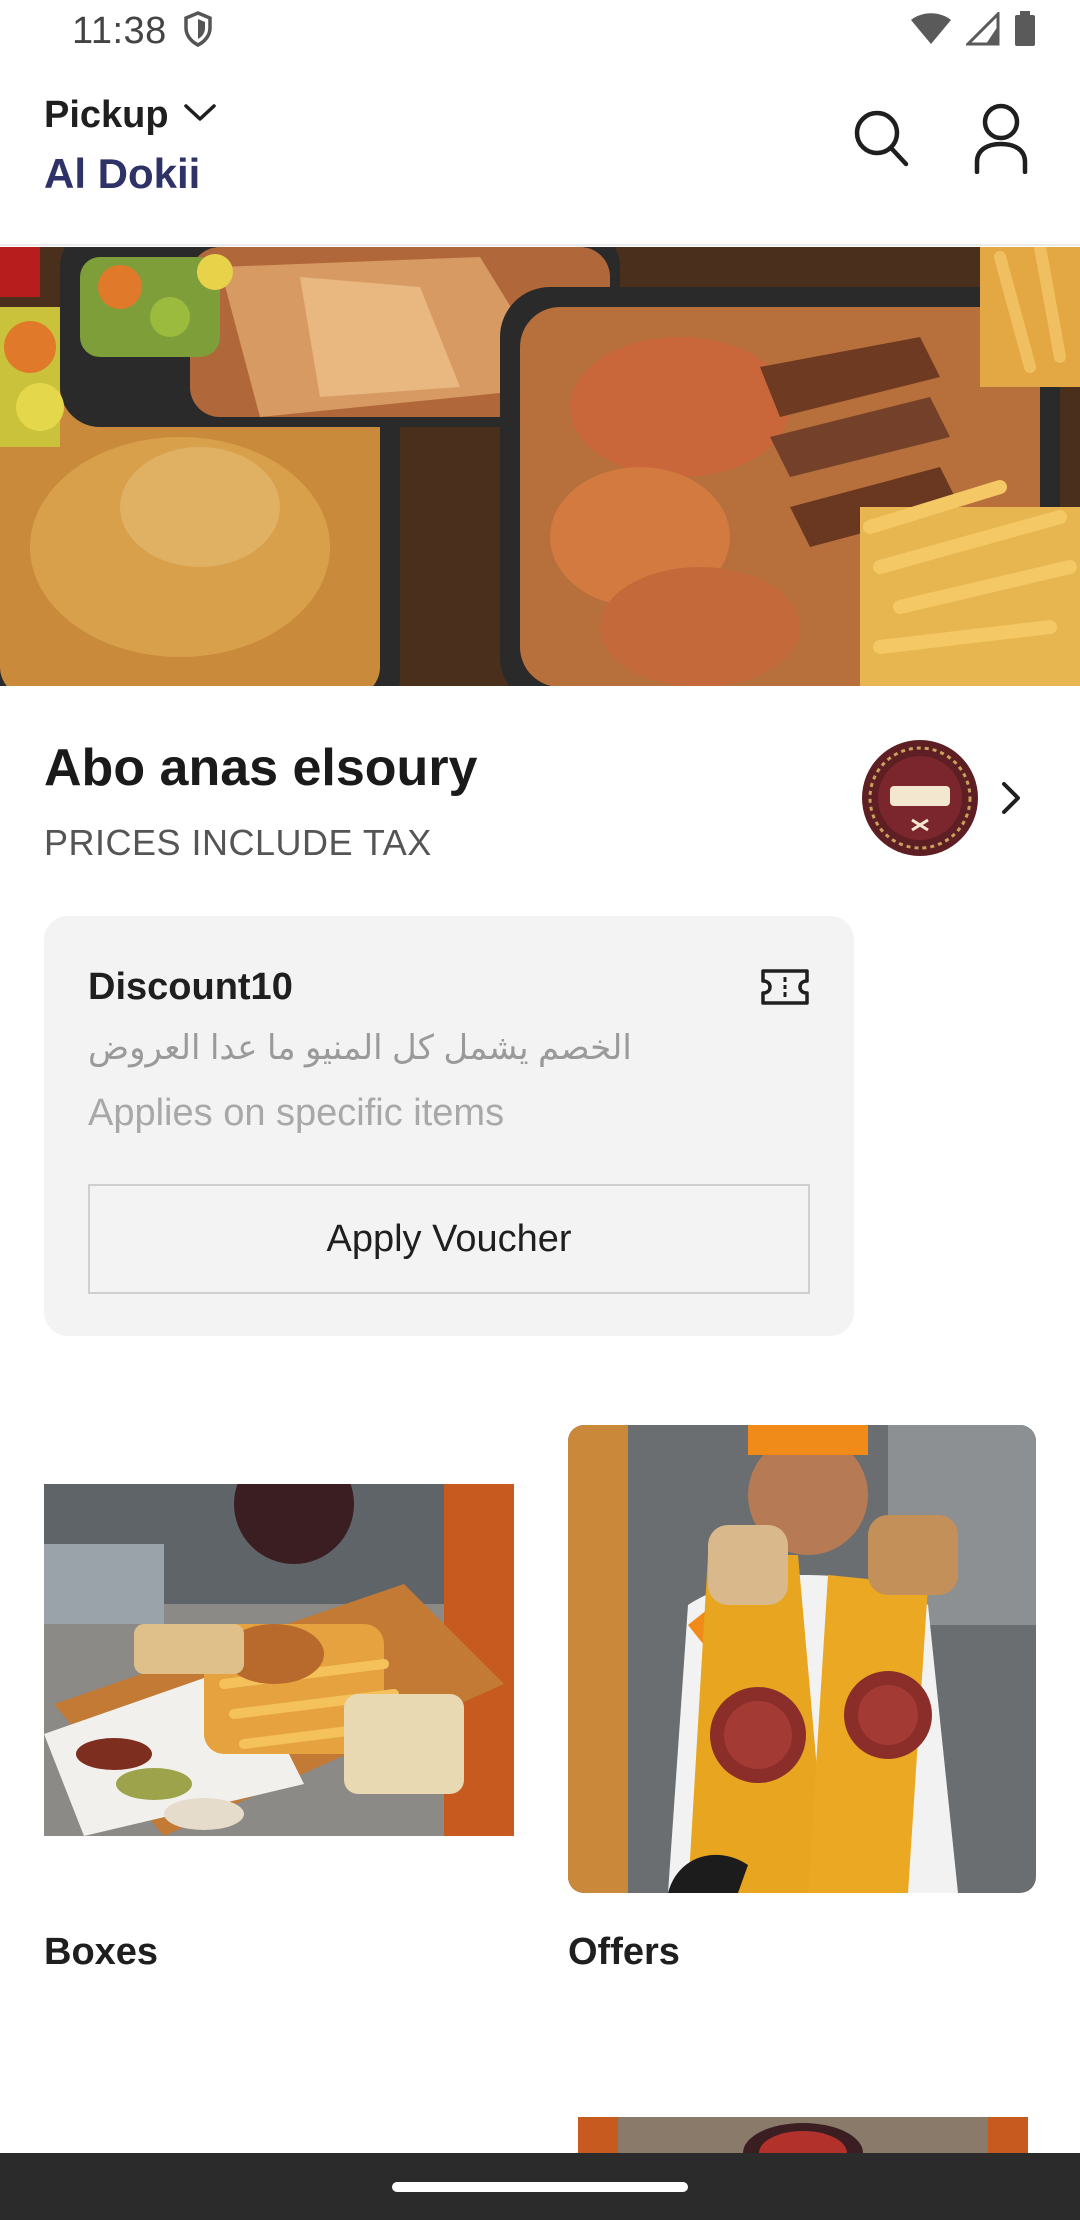 The height and width of the screenshot is (2220, 1080). Describe the element at coordinates (101, 1952) in the screenshot. I see `category-label: Boxes` at that location.